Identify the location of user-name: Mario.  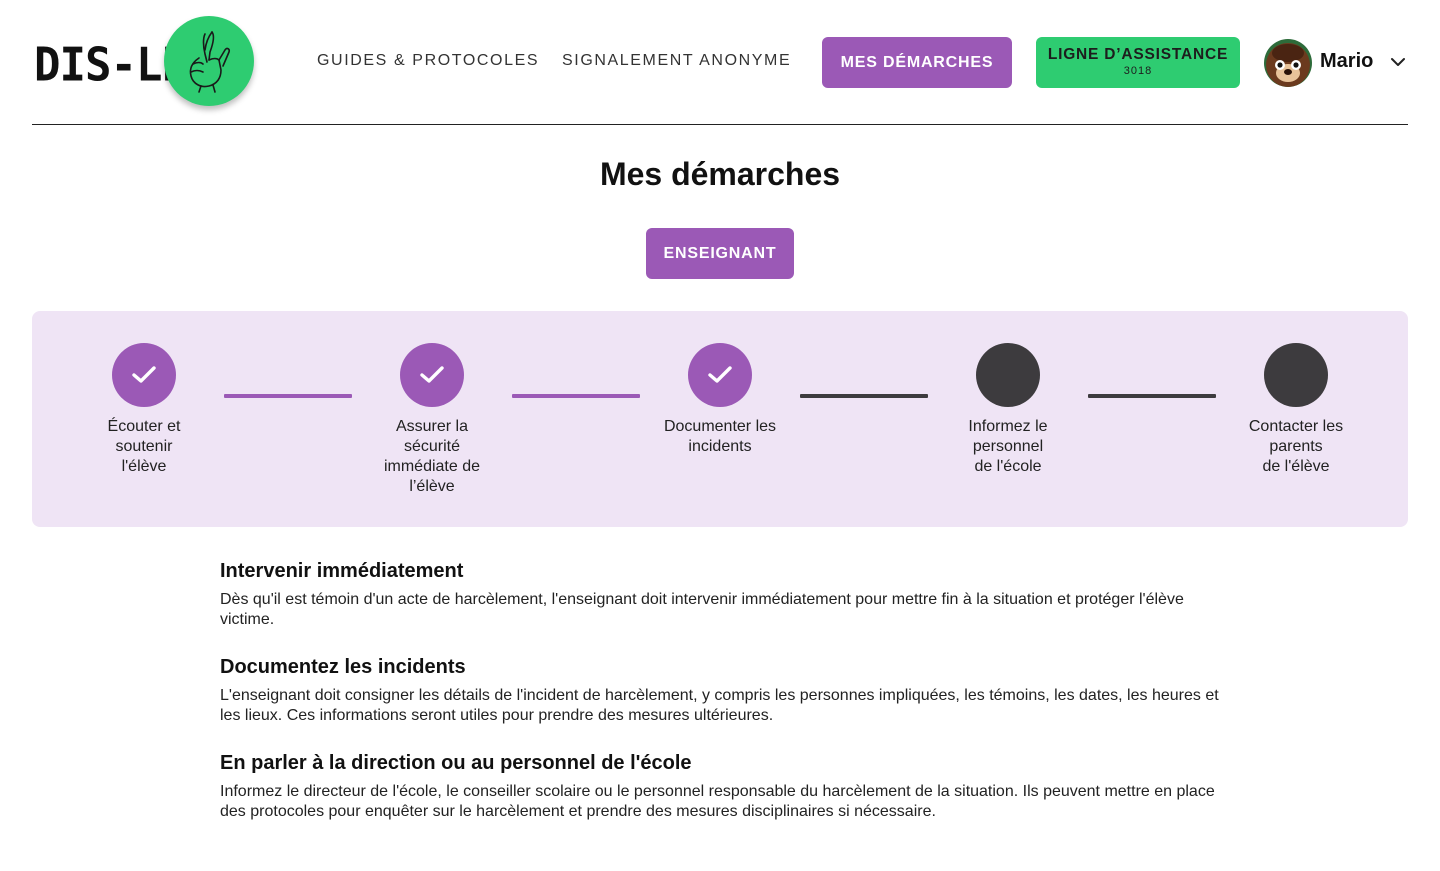
(1346, 61).